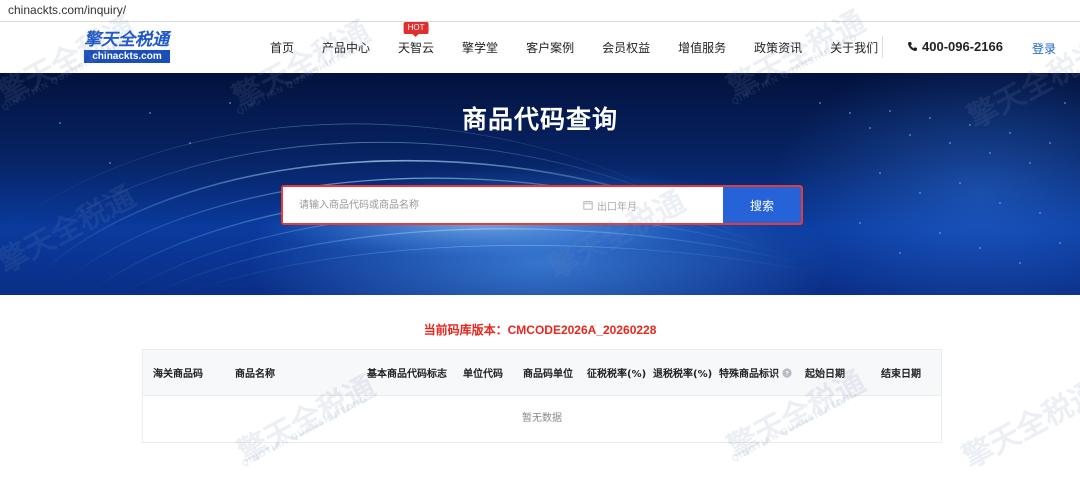  What do you see at coordinates (882, 47) in the screenshot?
I see `nav-divider` at bounding box center [882, 47].